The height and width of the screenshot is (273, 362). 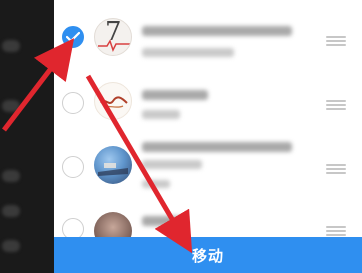 I want to click on calligraphy-avatar-icon, so click(x=113, y=101).